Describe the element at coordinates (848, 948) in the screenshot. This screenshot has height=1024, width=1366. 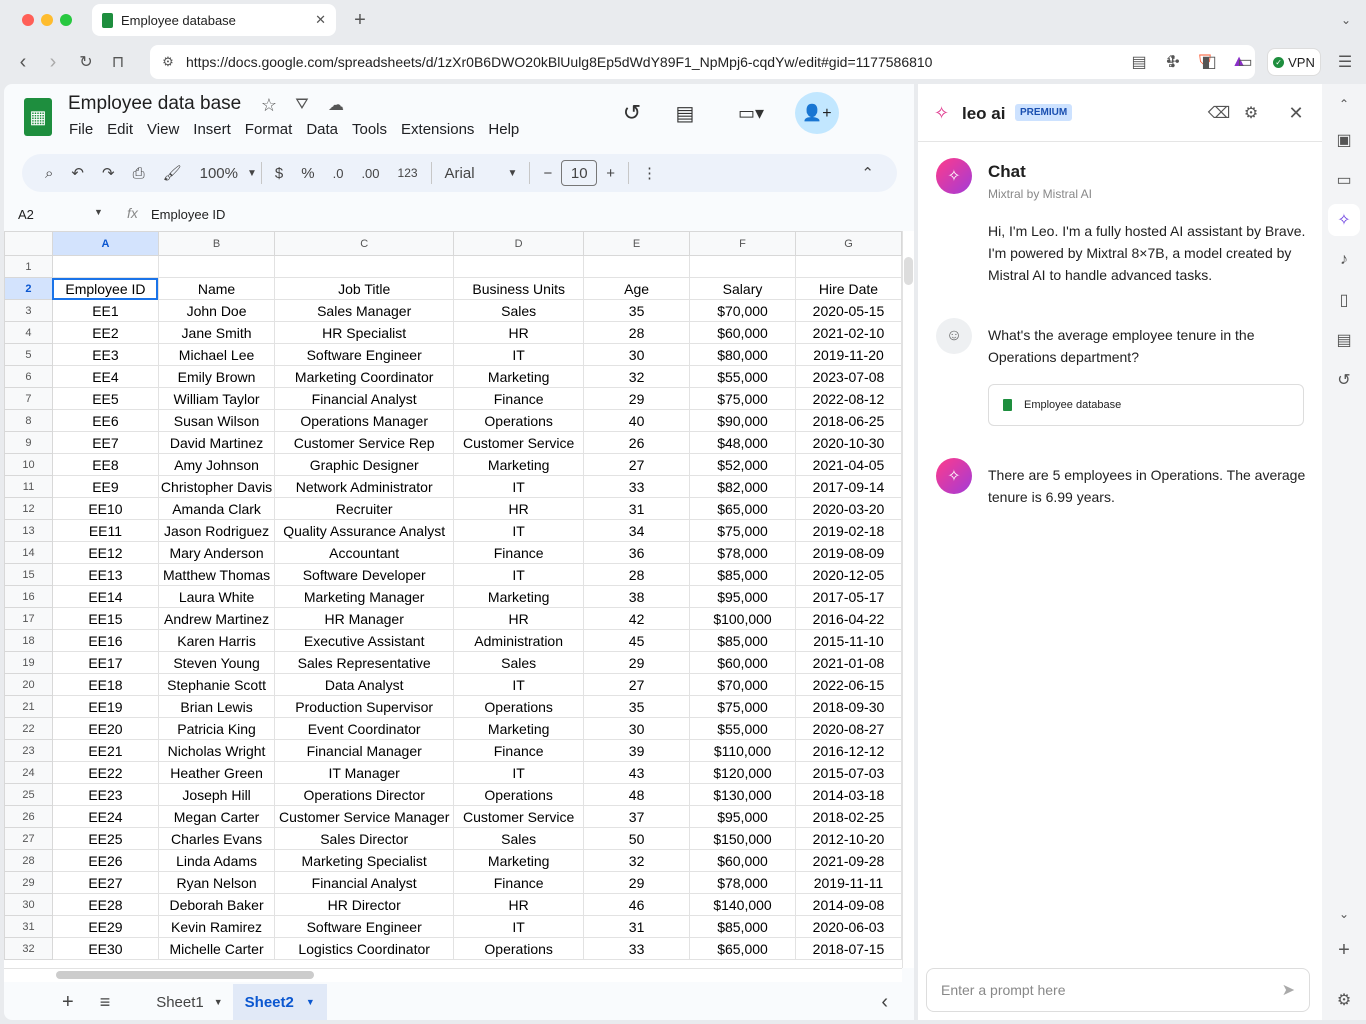
I see `cell: 2018-07-15` at that location.